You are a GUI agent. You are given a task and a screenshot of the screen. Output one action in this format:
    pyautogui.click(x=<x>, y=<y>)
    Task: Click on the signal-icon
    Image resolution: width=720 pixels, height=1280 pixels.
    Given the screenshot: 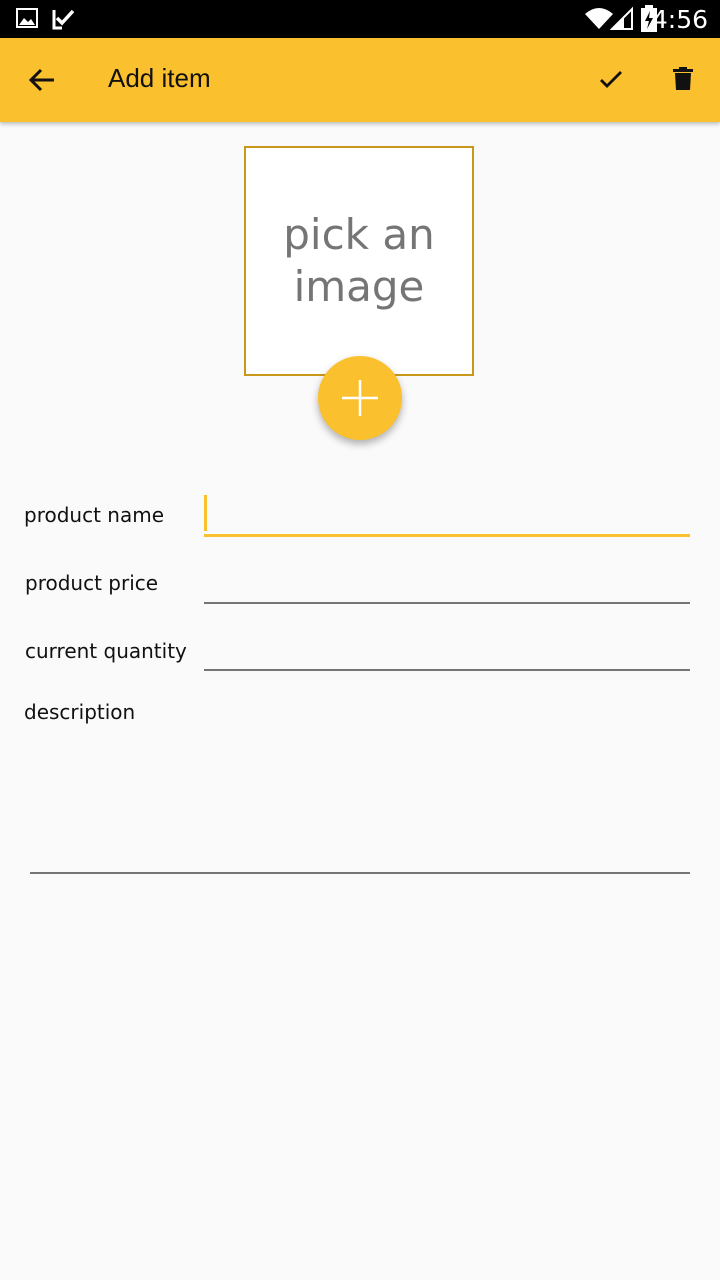 What is the action you would take?
    pyautogui.click(x=621, y=20)
    